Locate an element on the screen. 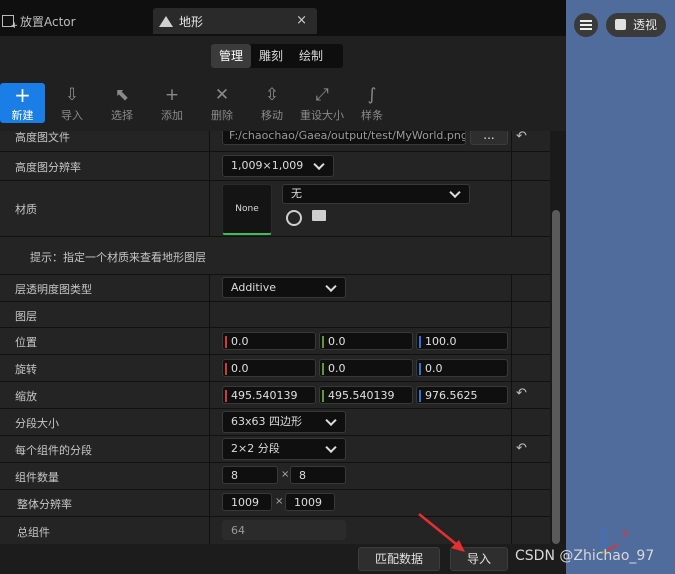 This screenshot has height=574, width=675. mode-switcher: 管理 雕刻 绘制 is located at coordinates (277, 56).